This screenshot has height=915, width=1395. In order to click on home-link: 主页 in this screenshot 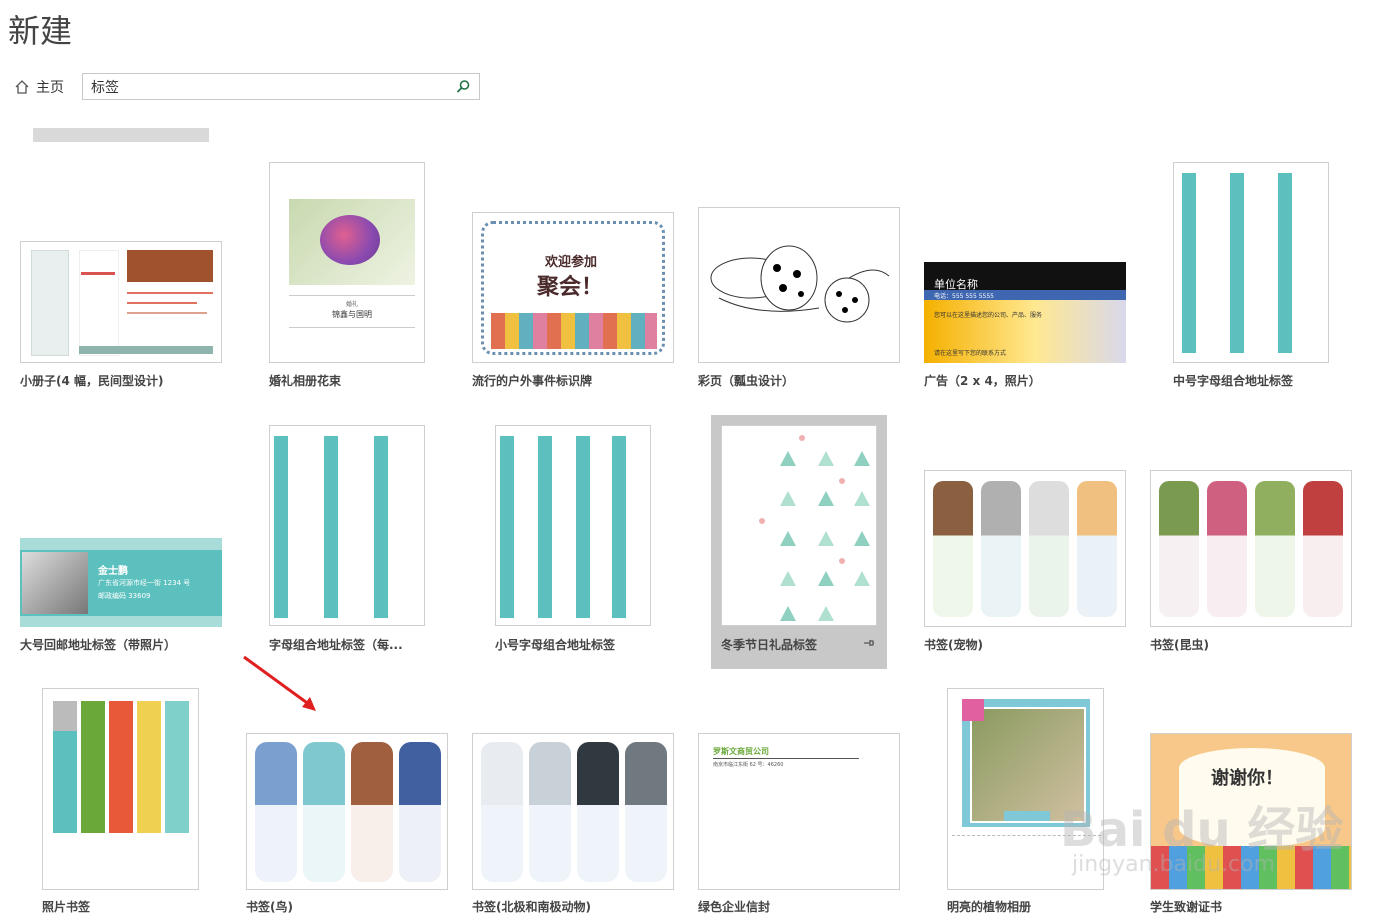, I will do `click(39, 87)`.